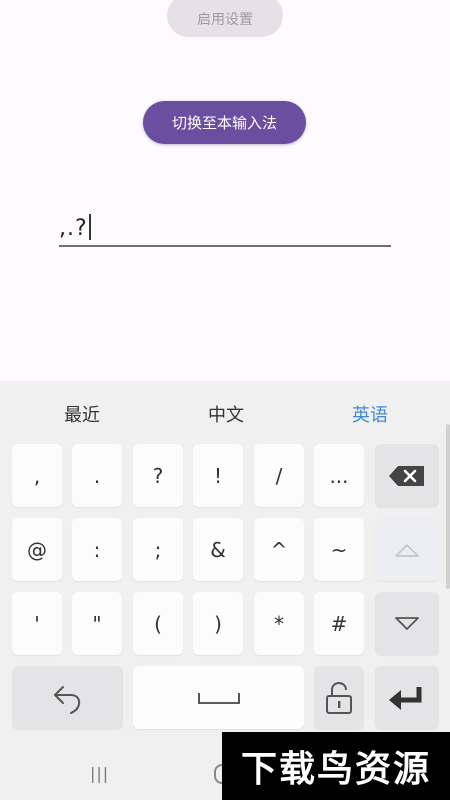 Image resolution: width=450 pixels, height=800 pixels. I want to click on text-caret, so click(89, 227).